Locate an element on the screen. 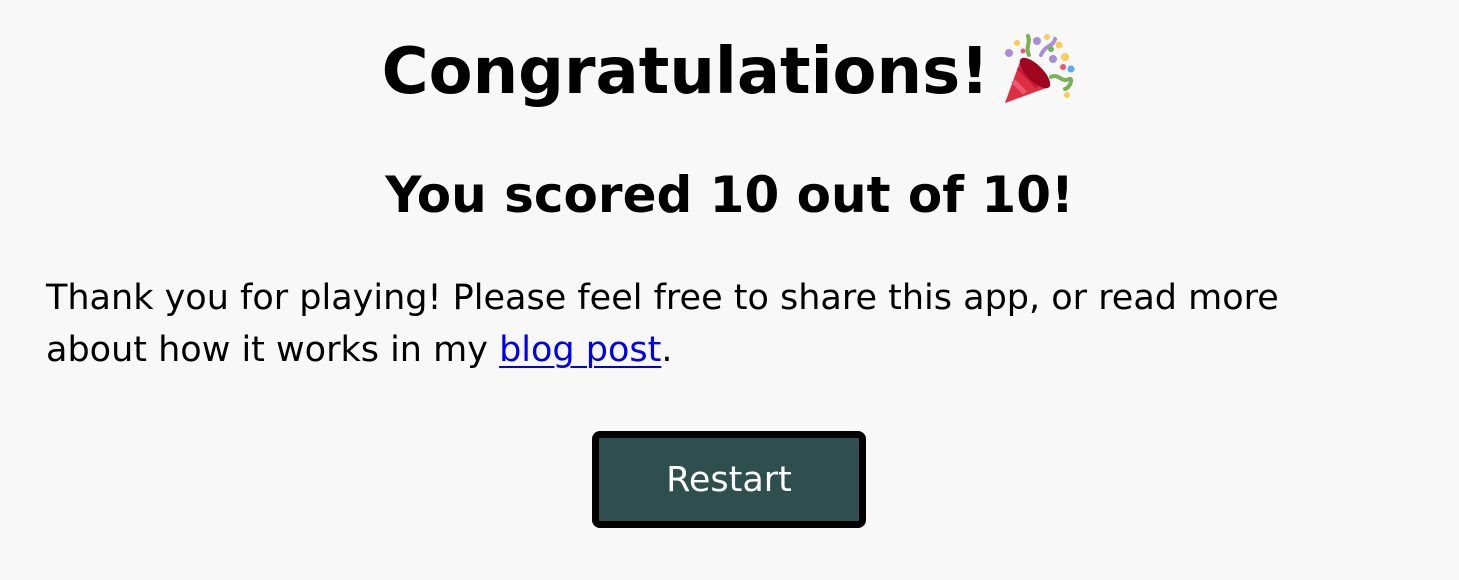  blog-post-link: blog post is located at coordinates (580, 350).